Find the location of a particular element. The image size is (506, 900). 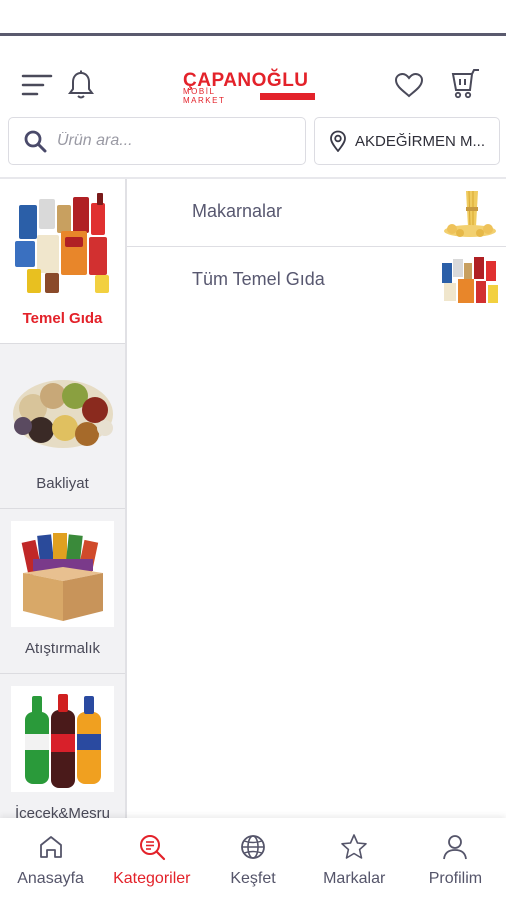

category-item-icecek: İçecek&Meşru is located at coordinates (62, 746).